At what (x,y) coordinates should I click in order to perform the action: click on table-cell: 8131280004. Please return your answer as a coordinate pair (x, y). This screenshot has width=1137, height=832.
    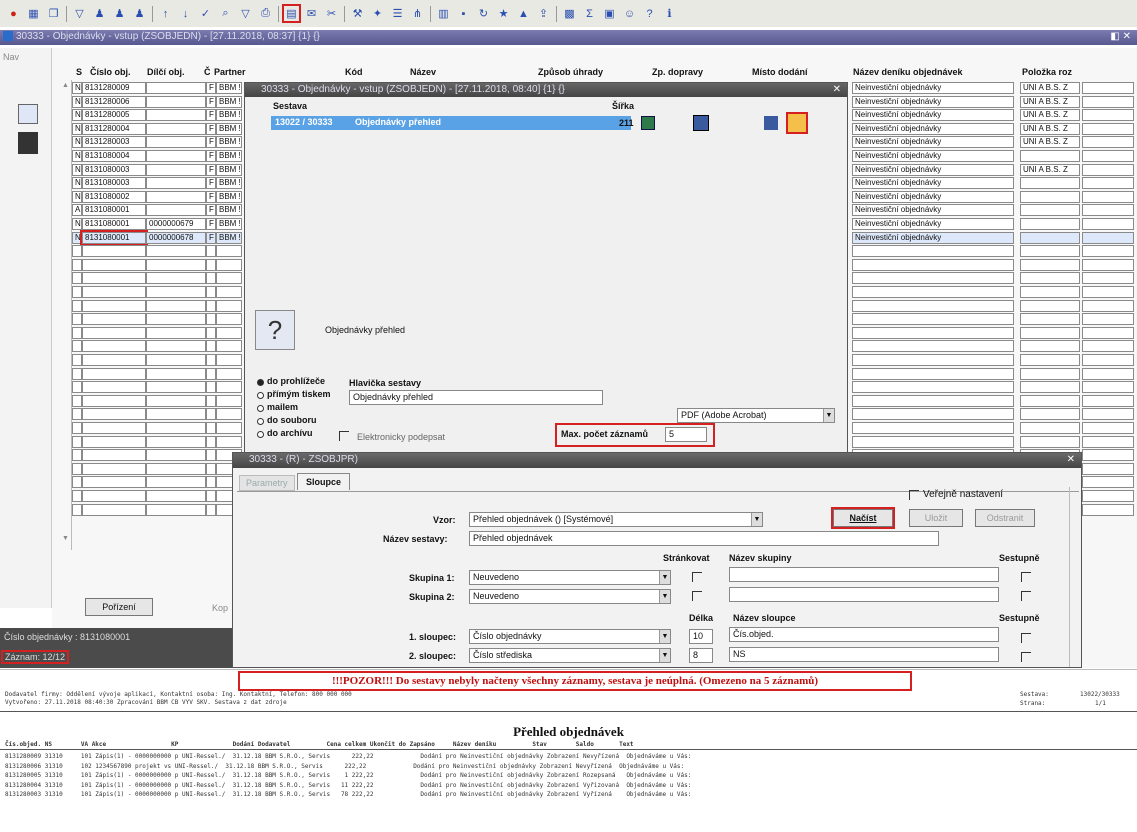
    Looking at the image, I should click on (114, 128).